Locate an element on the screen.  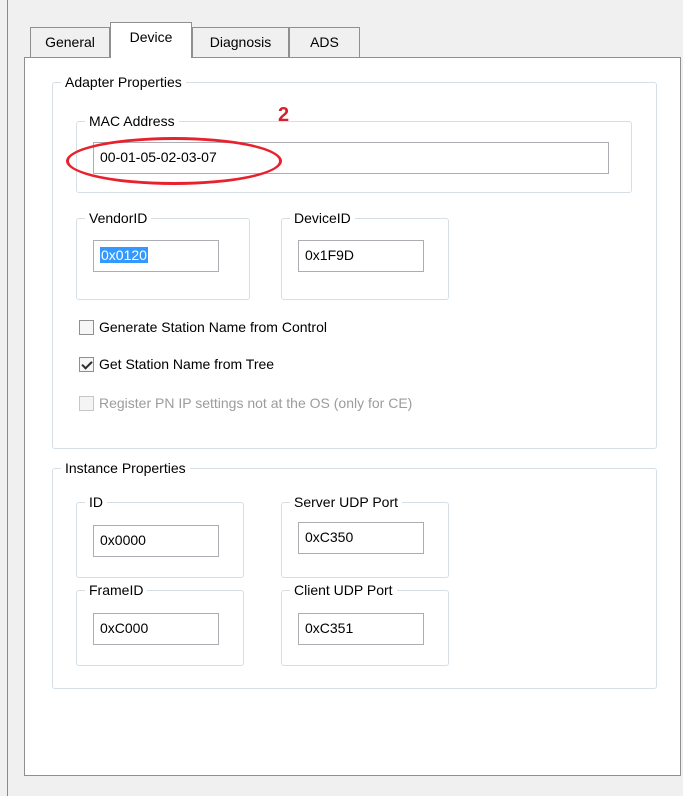
server-udp-port-label: Server UDP Port is located at coordinates (346, 502).